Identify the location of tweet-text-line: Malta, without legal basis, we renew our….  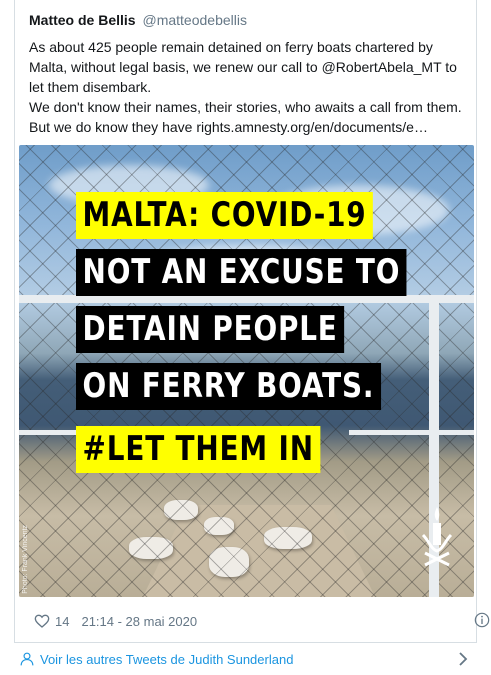
(243, 67).